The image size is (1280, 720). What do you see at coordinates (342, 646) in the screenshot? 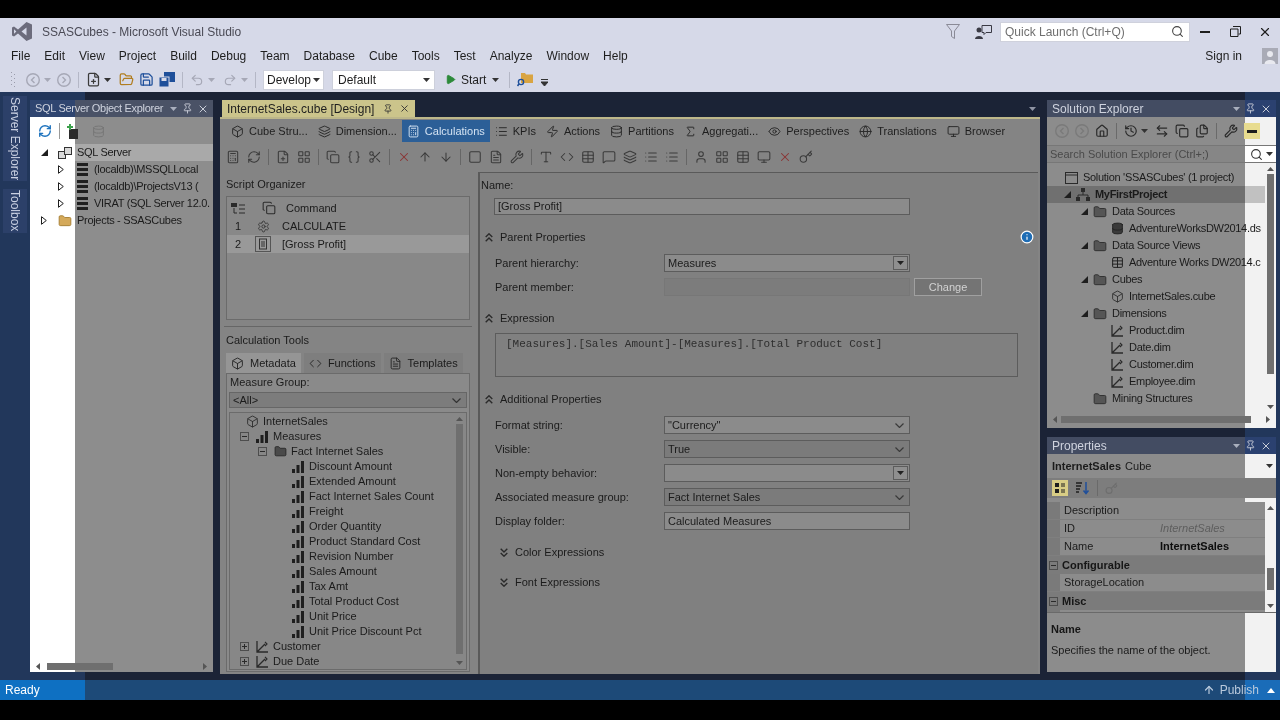
I see `tree-item: Customer` at bounding box center [342, 646].